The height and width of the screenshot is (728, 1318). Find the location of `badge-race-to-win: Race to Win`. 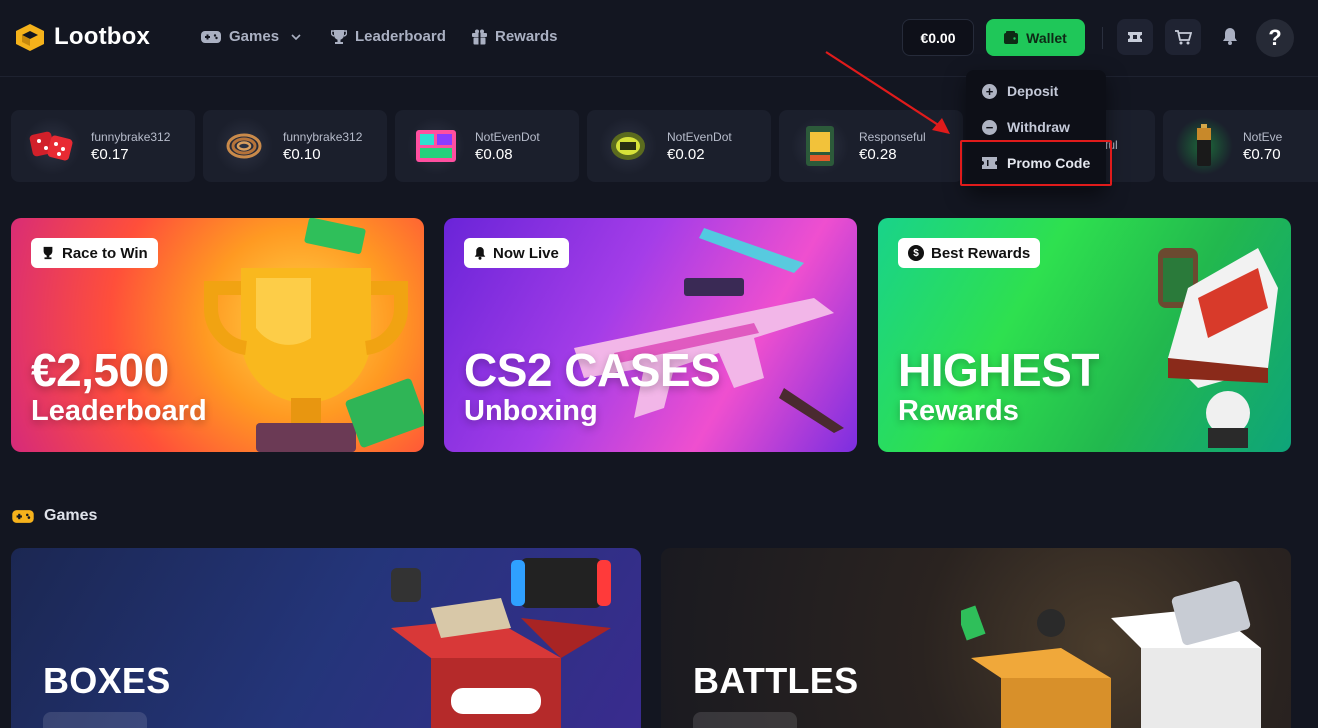

badge-race-to-win: Race to Win is located at coordinates (94, 253).